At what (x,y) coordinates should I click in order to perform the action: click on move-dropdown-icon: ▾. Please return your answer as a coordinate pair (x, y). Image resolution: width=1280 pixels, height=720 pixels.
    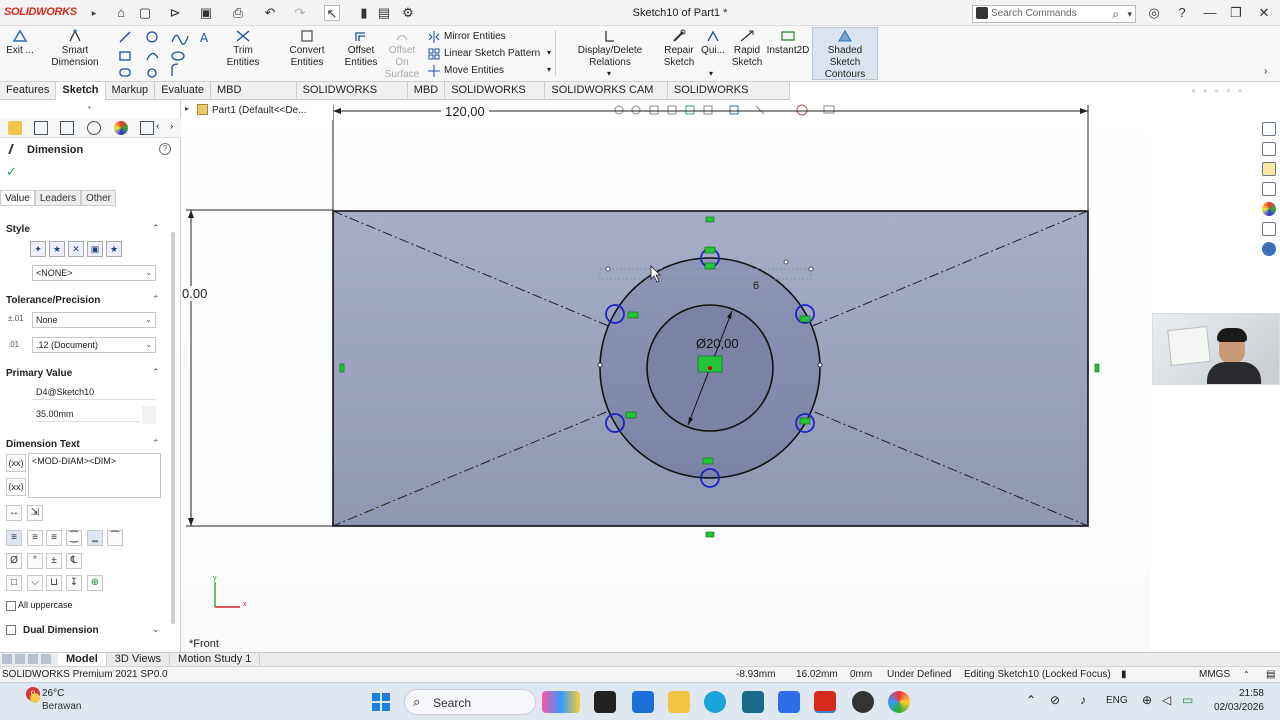
    Looking at the image, I should click on (549, 69).